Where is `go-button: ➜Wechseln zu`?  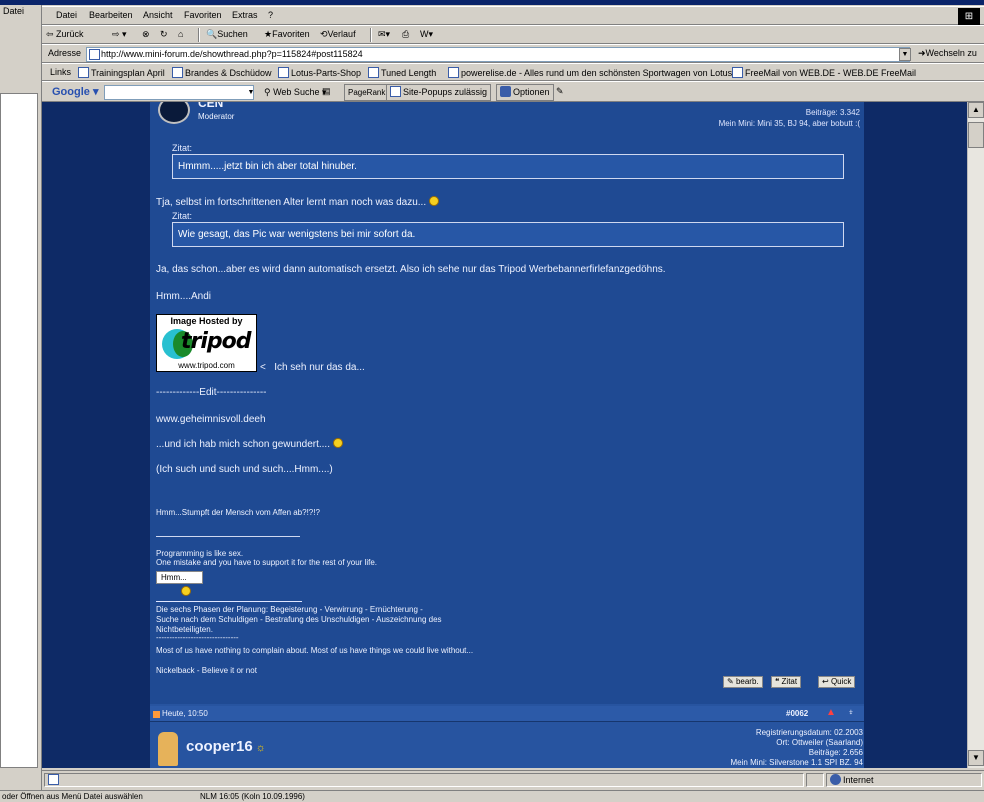
go-button: ➜Wechseln zu is located at coordinates (947, 53).